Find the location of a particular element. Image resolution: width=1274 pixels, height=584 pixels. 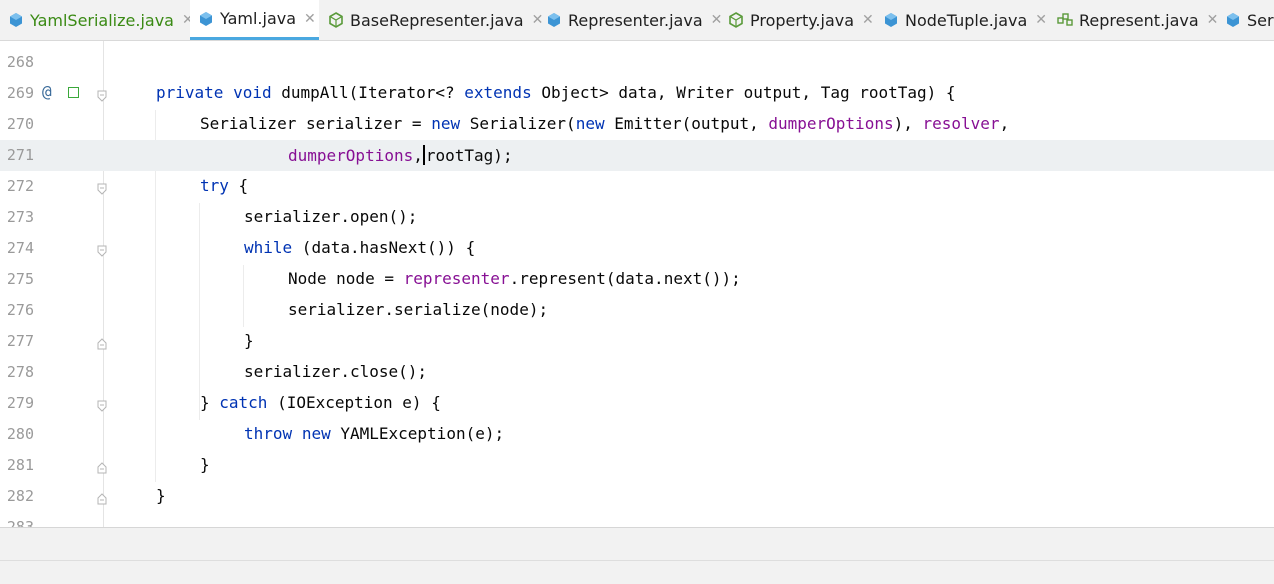

code-line: 278 serializer.close(); is located at coordinates (637, 372).